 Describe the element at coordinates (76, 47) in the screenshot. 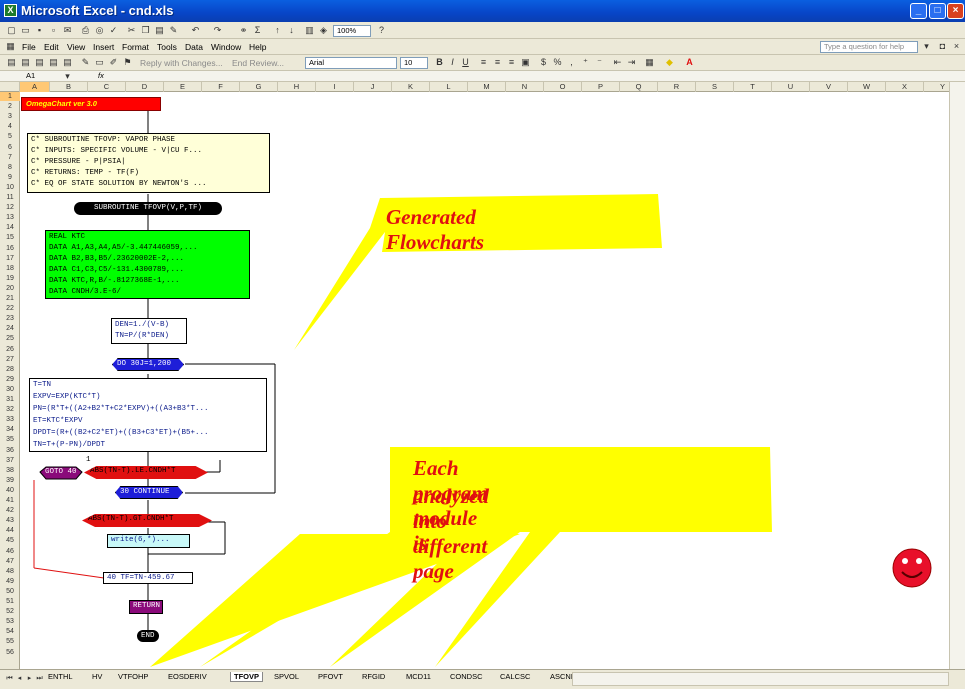

I see `menu-view: View` at that location.